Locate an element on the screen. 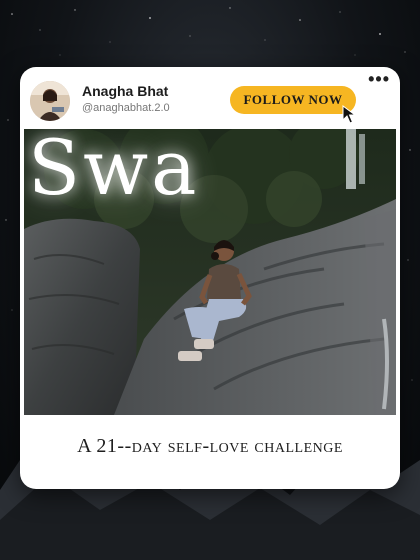 The height and width of the screenshot is (560, 420). more-options-icon: ••• is located at coordinates (379, 79).